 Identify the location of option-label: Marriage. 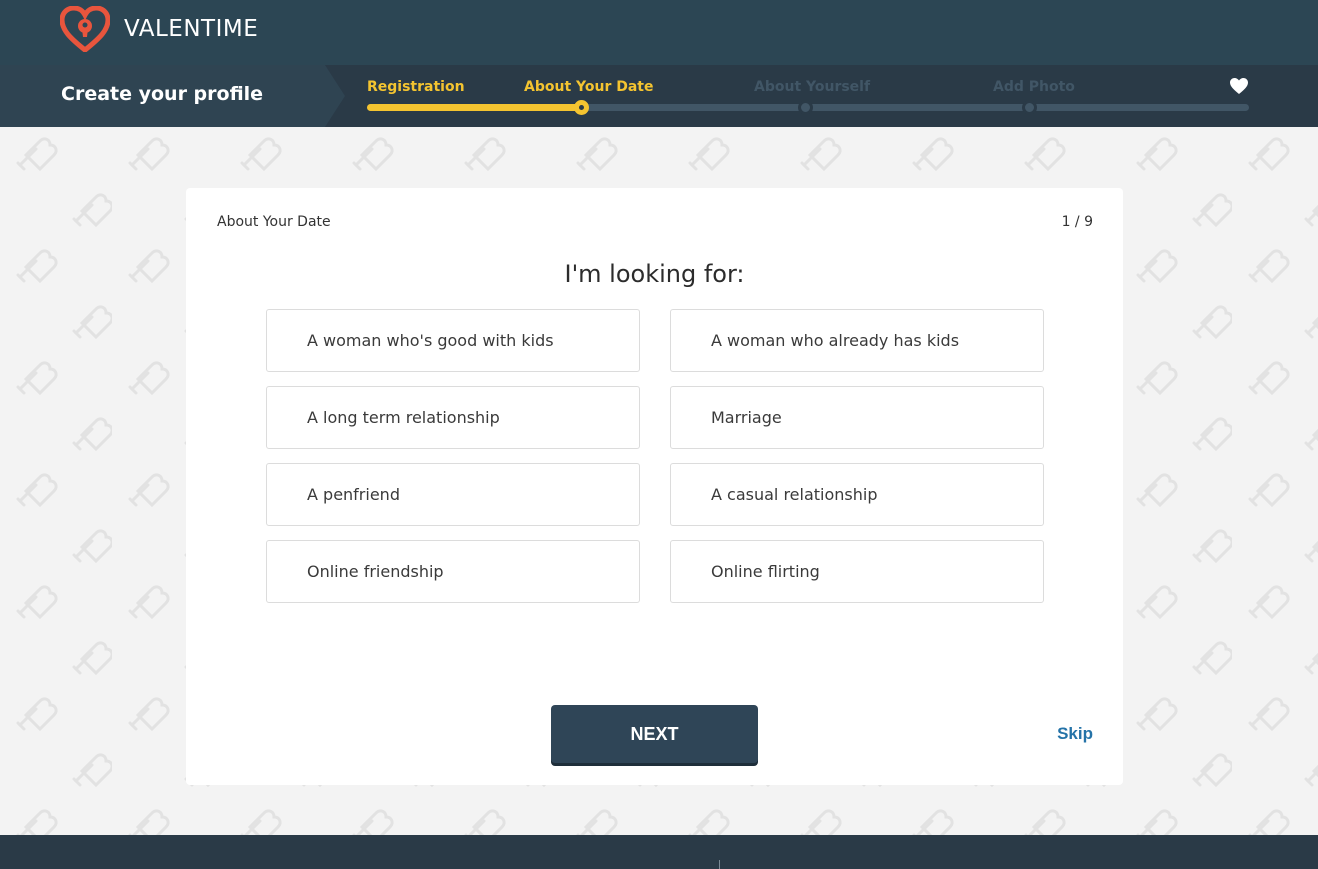
(746, 417).